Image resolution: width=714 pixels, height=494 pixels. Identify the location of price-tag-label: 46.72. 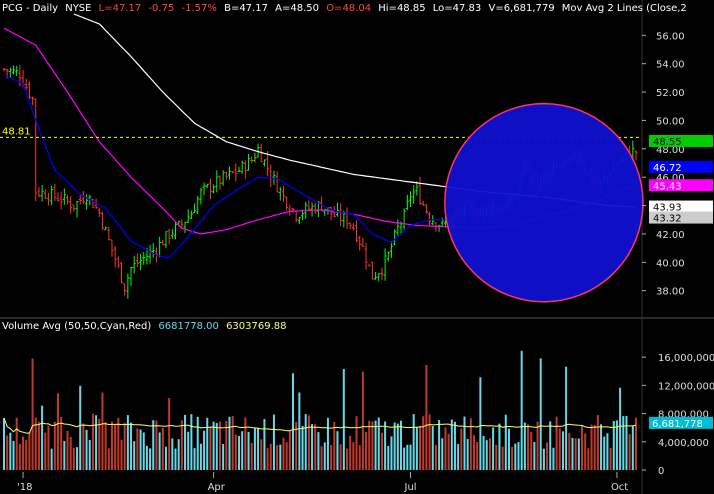
(667, 168).